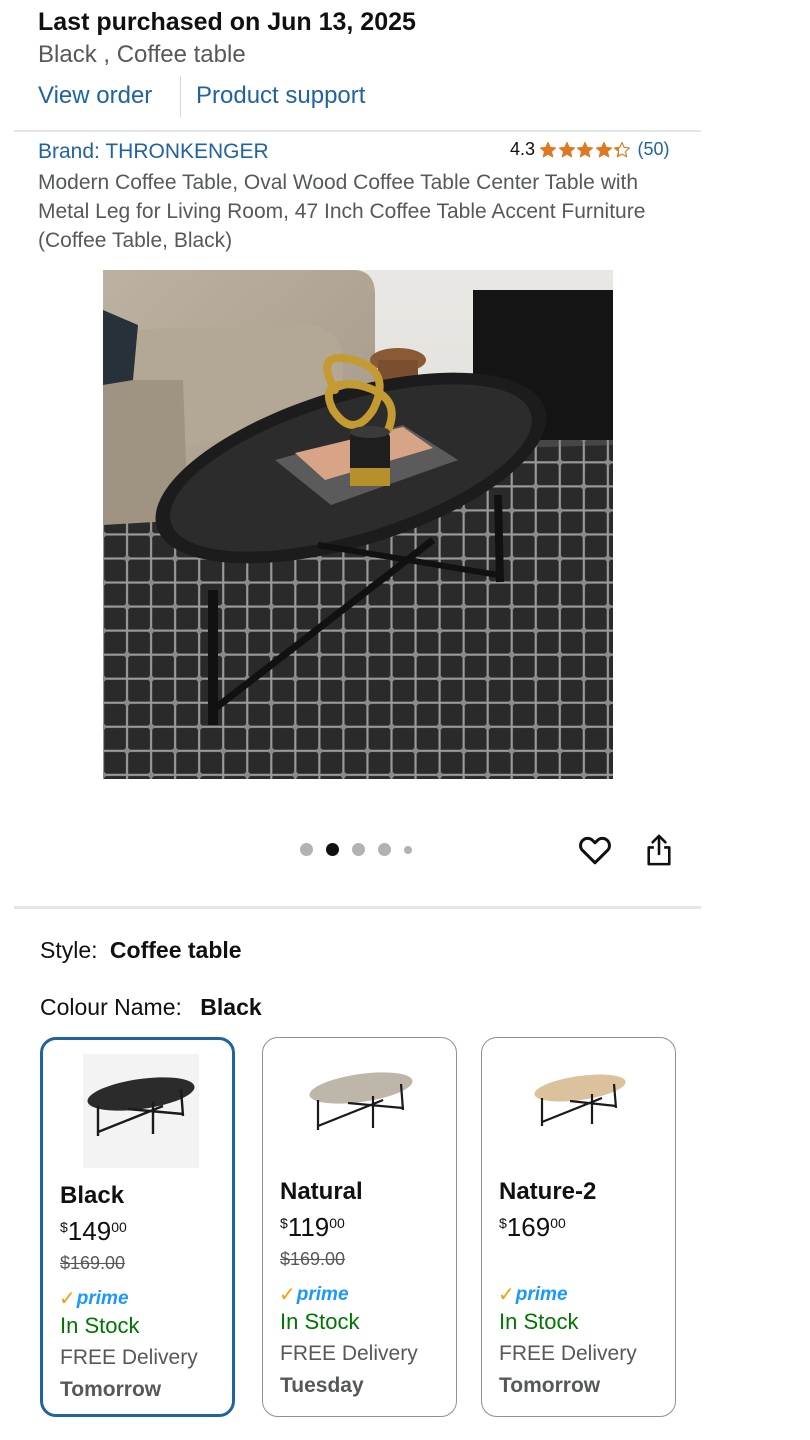 Image resolution: width=810 pixels, height=1440 pixels. What do you see at coordinates (231, 1007) in the screenshot?
I see `colour-value: Black` at bounding box center [231, 1007].